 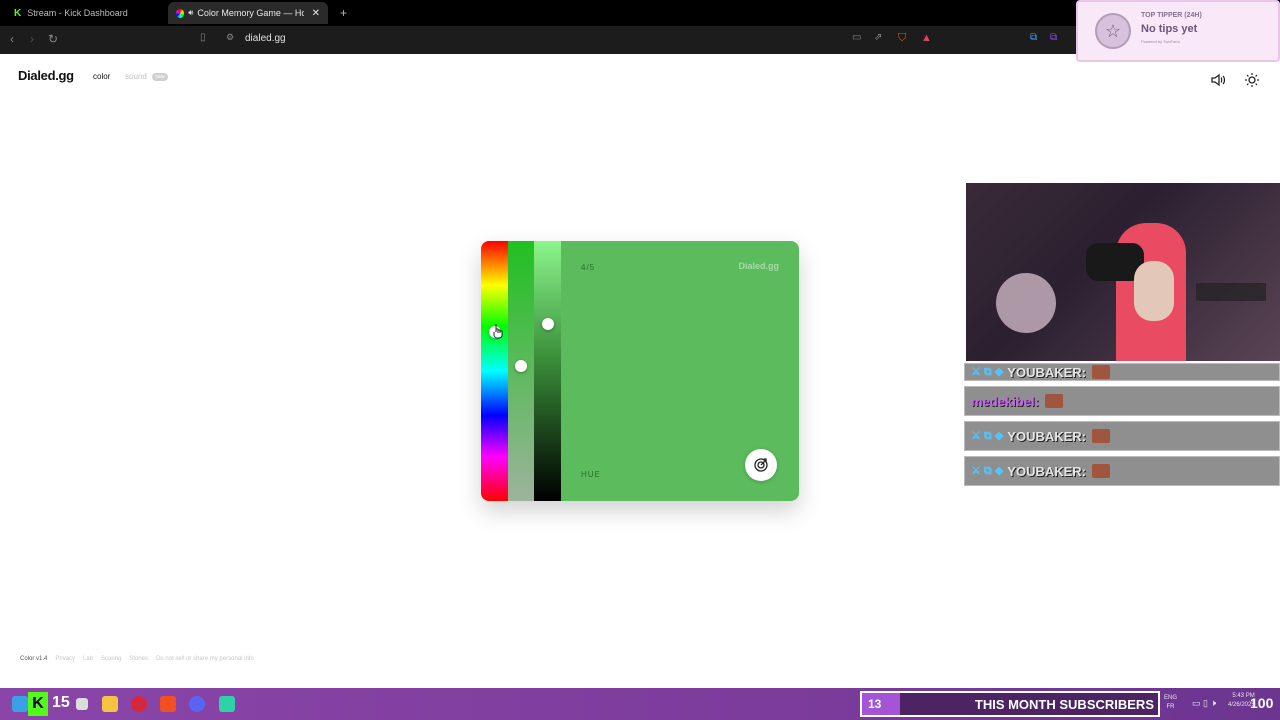 I want to click on footer-link-scoring: Scoring, so click(x=111, y=659).